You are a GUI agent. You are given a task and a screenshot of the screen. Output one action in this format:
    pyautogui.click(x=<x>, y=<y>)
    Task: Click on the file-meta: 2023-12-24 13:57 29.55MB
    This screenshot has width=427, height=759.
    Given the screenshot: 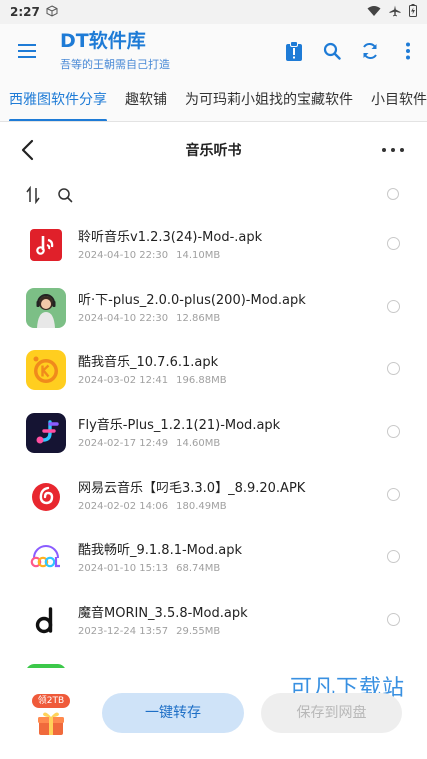 What is the action you would take?
    pyautogui.click(x=149, y=631)
    